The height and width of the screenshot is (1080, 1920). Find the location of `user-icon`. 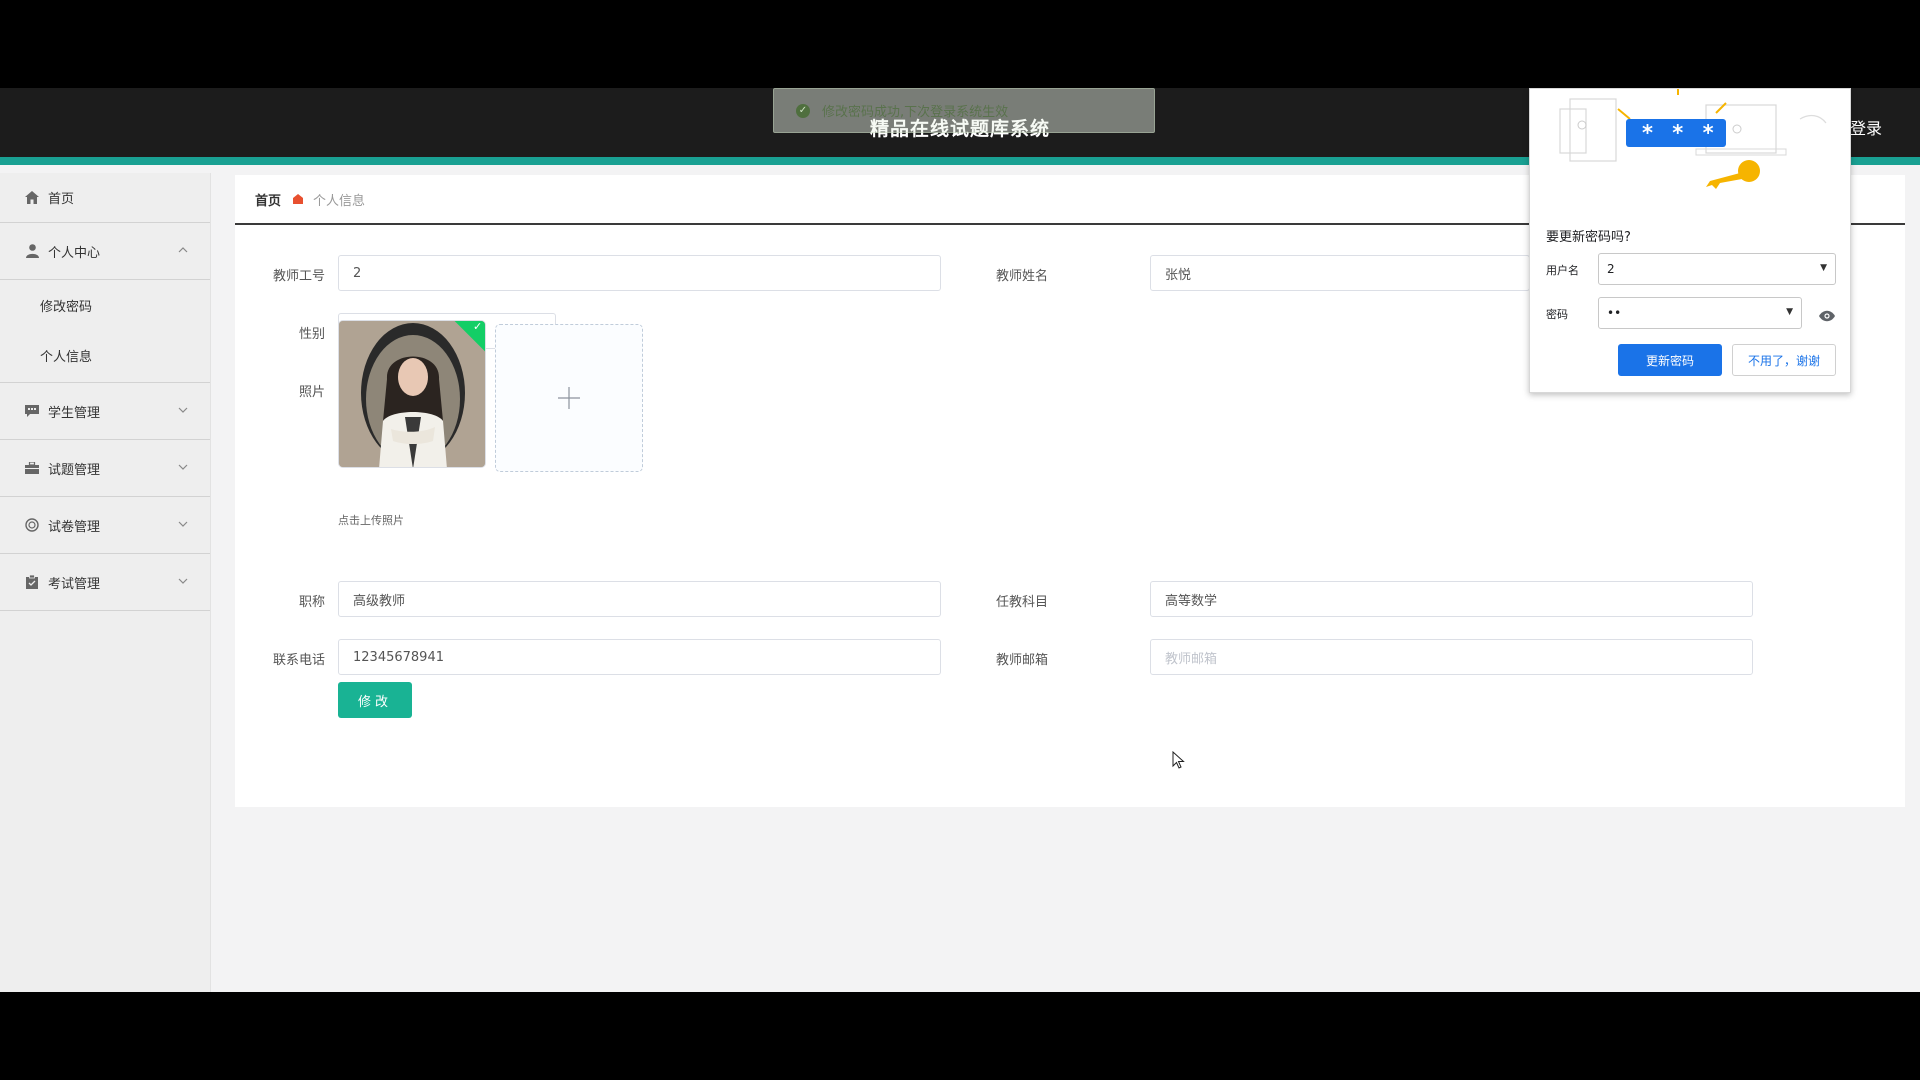

user-icon is located at coordinates (32, 251).